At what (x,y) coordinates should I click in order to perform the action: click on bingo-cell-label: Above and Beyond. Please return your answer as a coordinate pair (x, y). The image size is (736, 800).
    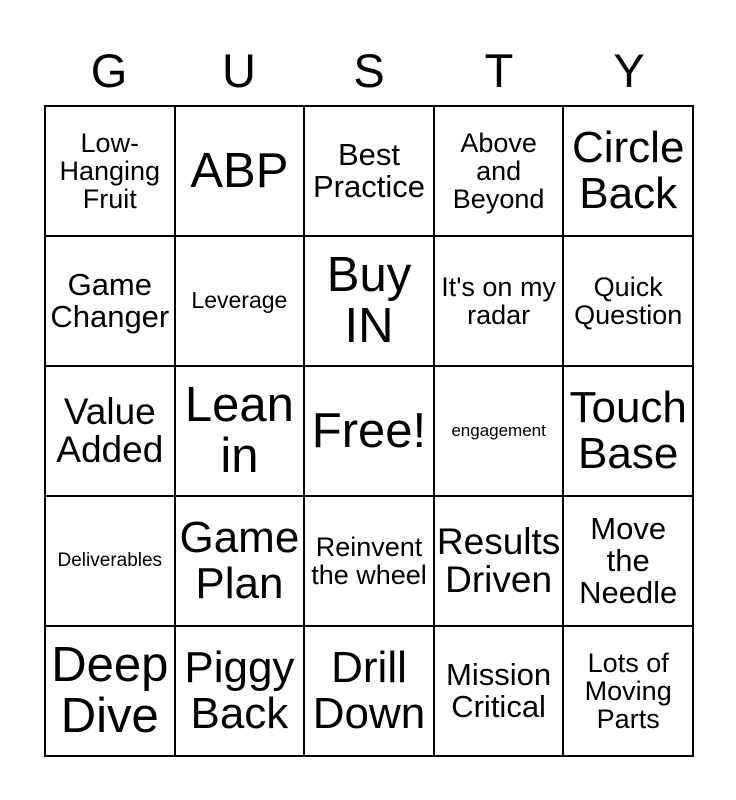
    Looking at the image, I should click on (498, 171).